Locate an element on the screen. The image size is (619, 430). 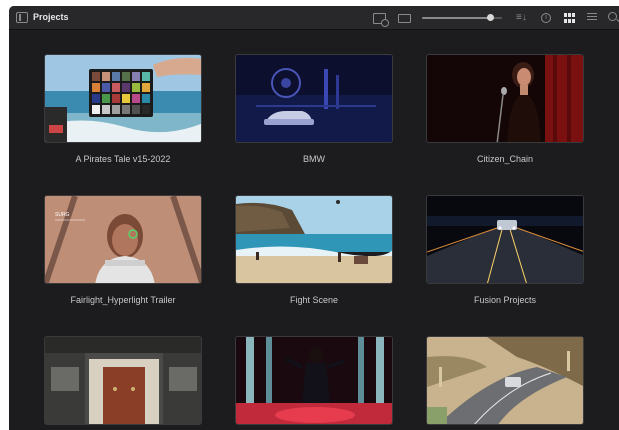
project-name: Fairlight_Hyperlight Trailer is located at coordinates (123, 300).